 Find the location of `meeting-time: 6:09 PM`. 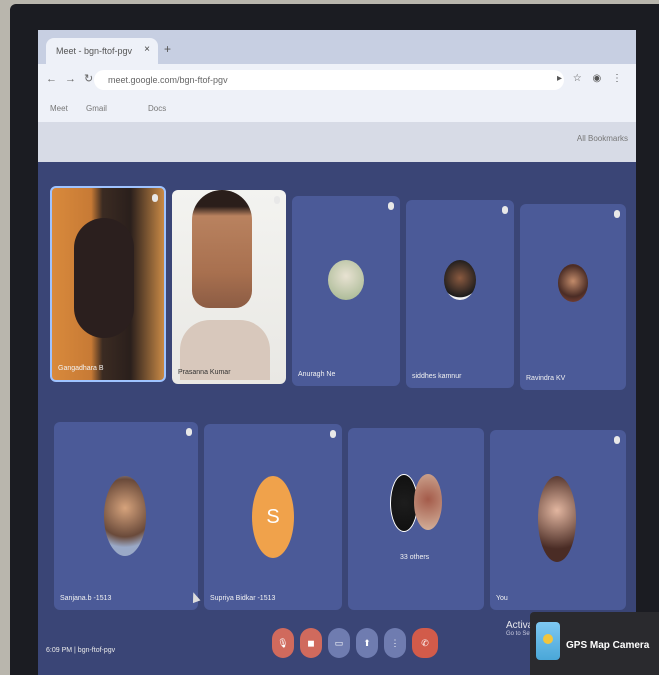

meeting-time: 6:09 PM is located at coordinates (59, 650).